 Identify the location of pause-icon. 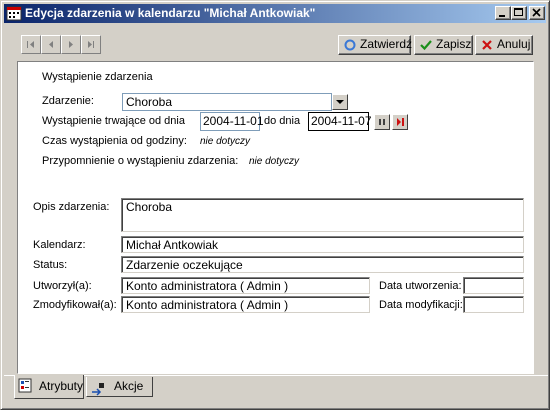
(382, 122).